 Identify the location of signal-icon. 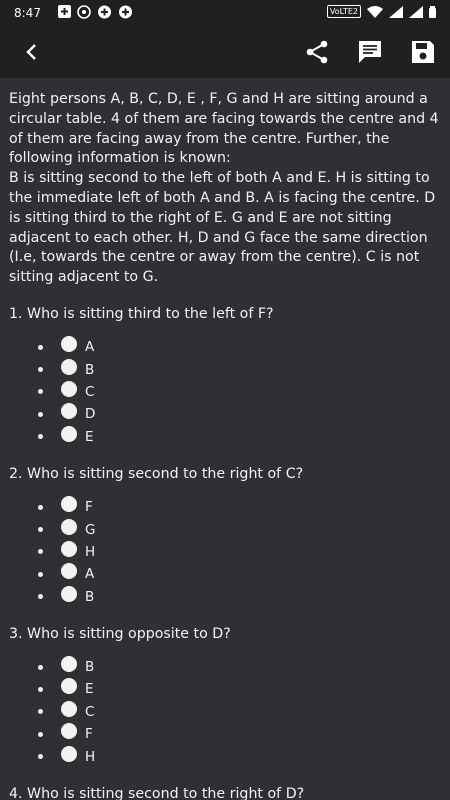
(396, 11).